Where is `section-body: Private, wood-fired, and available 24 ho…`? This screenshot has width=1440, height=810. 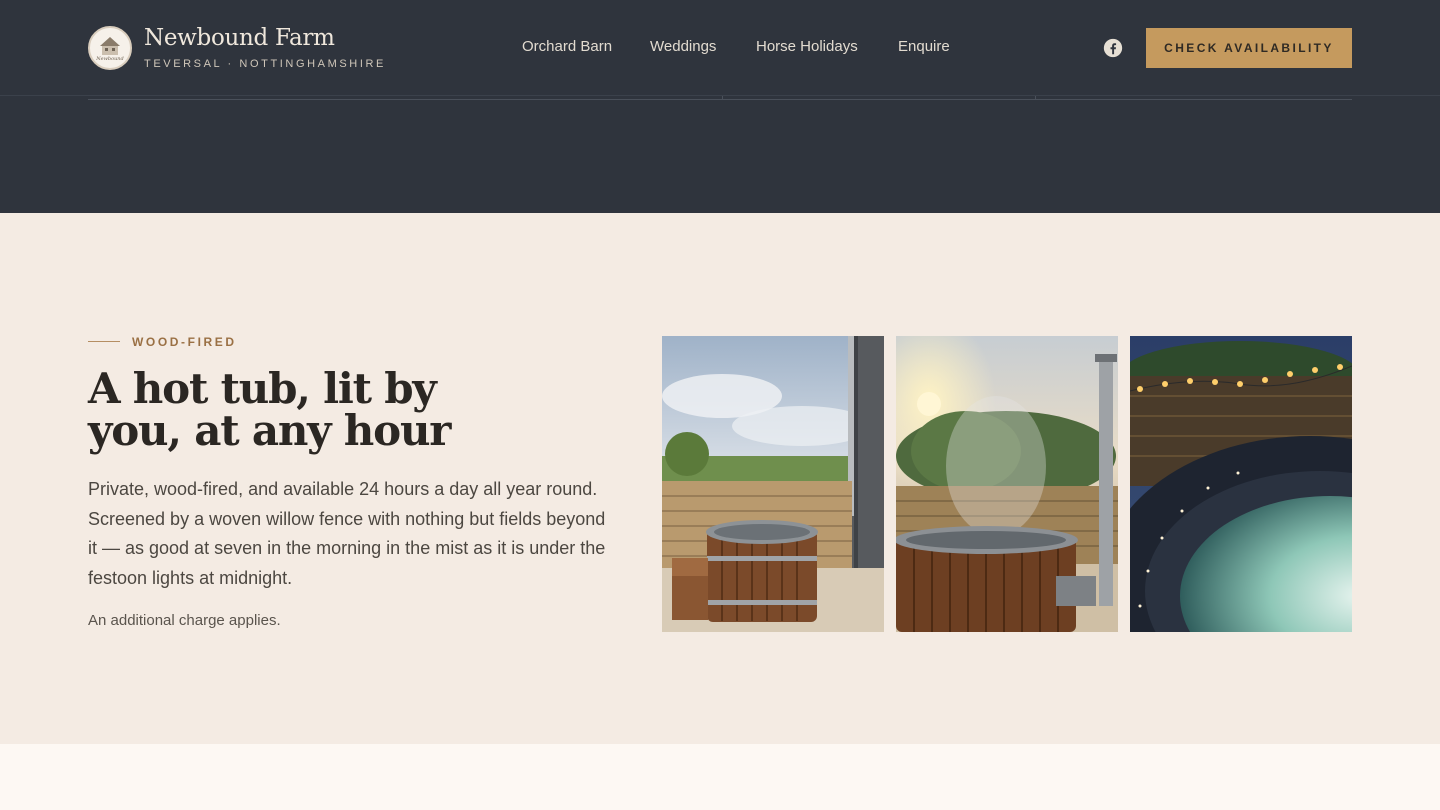 section-body: Private, wood-fired, and available 24 ho… is located at coordinates (347, 533).